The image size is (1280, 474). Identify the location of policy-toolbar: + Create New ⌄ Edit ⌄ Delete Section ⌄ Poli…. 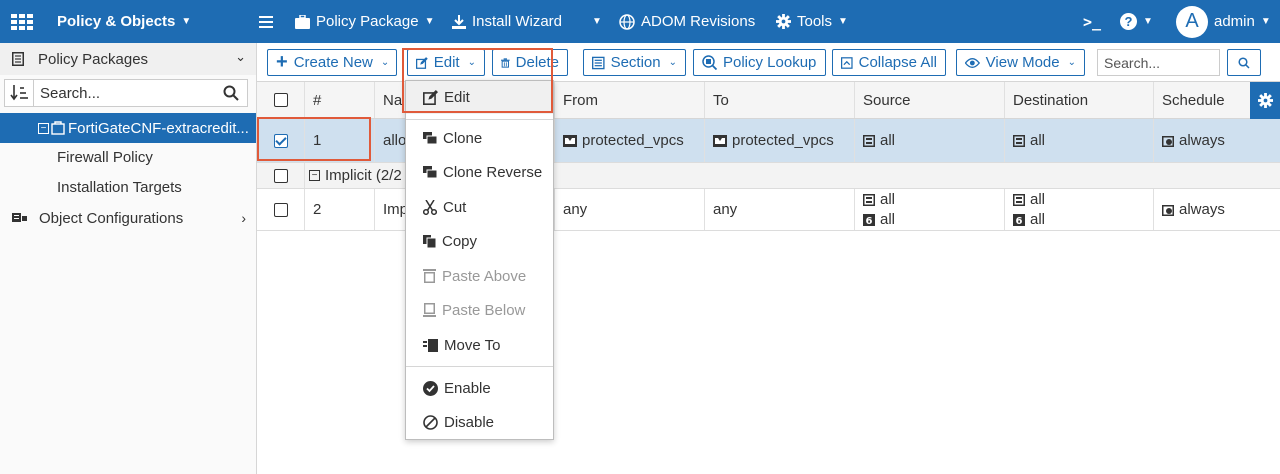
(768, 63).